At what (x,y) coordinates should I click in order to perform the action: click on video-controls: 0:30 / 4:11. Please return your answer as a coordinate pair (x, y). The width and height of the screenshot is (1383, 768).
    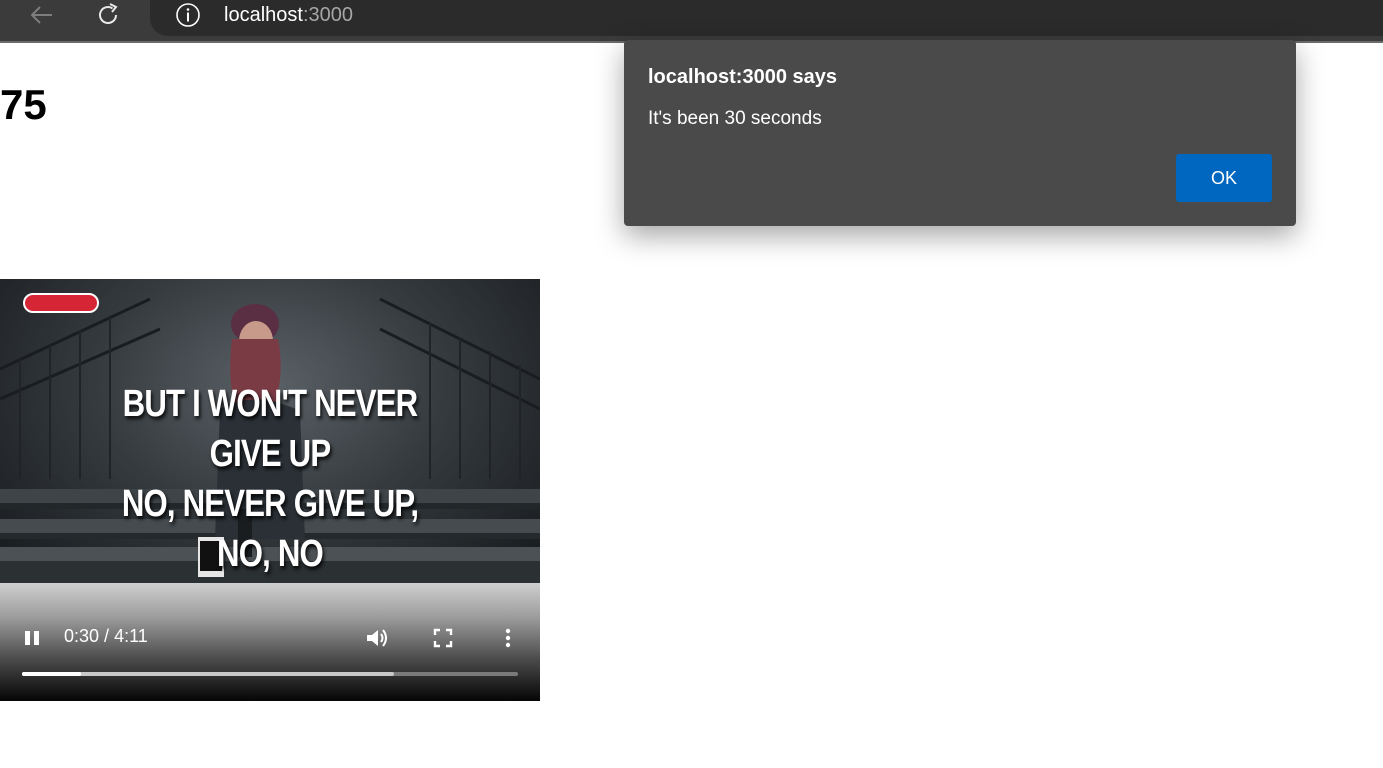
    Looking at the image, I should click on (270, 642).